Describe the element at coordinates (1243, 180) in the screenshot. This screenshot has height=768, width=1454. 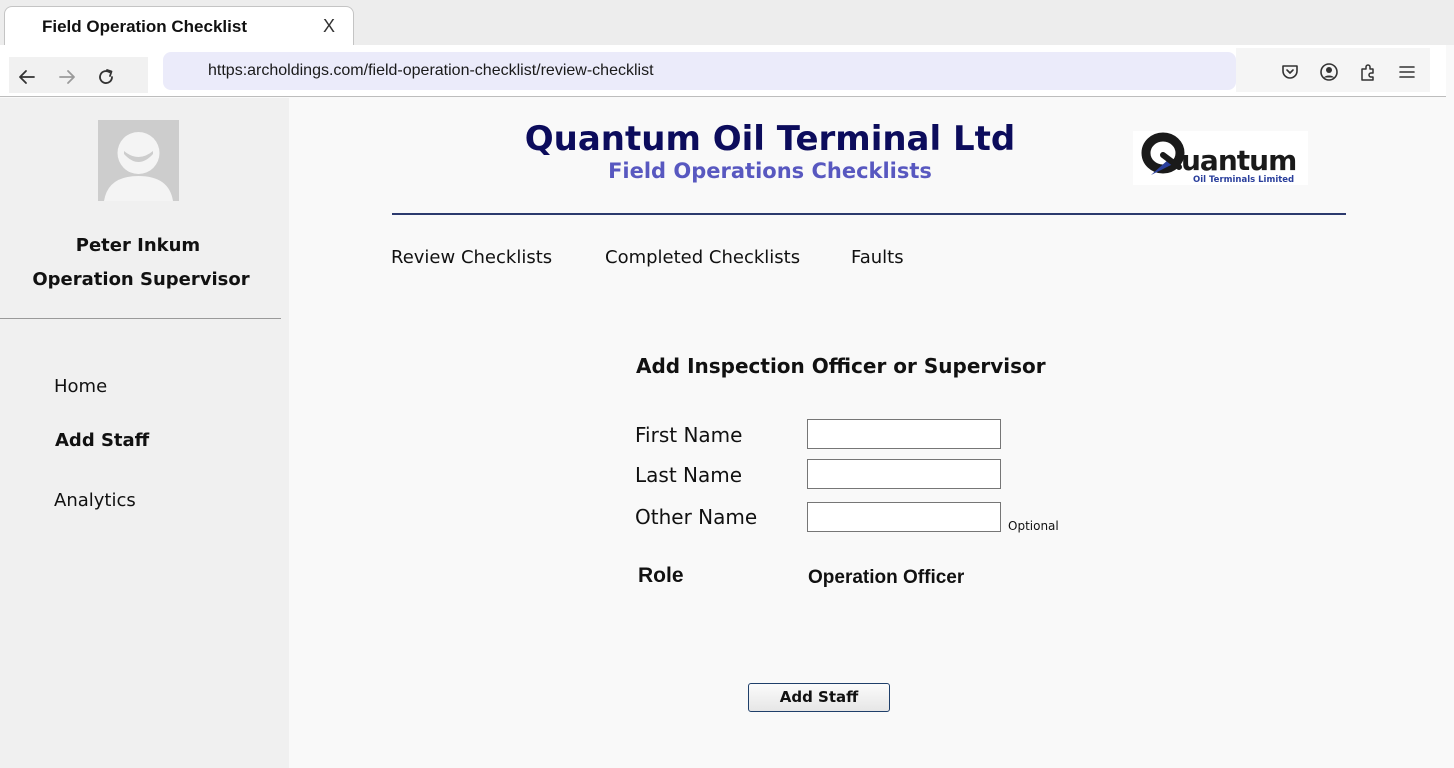
I see `logo-tagline: Oil Terminals Limited` at that location.